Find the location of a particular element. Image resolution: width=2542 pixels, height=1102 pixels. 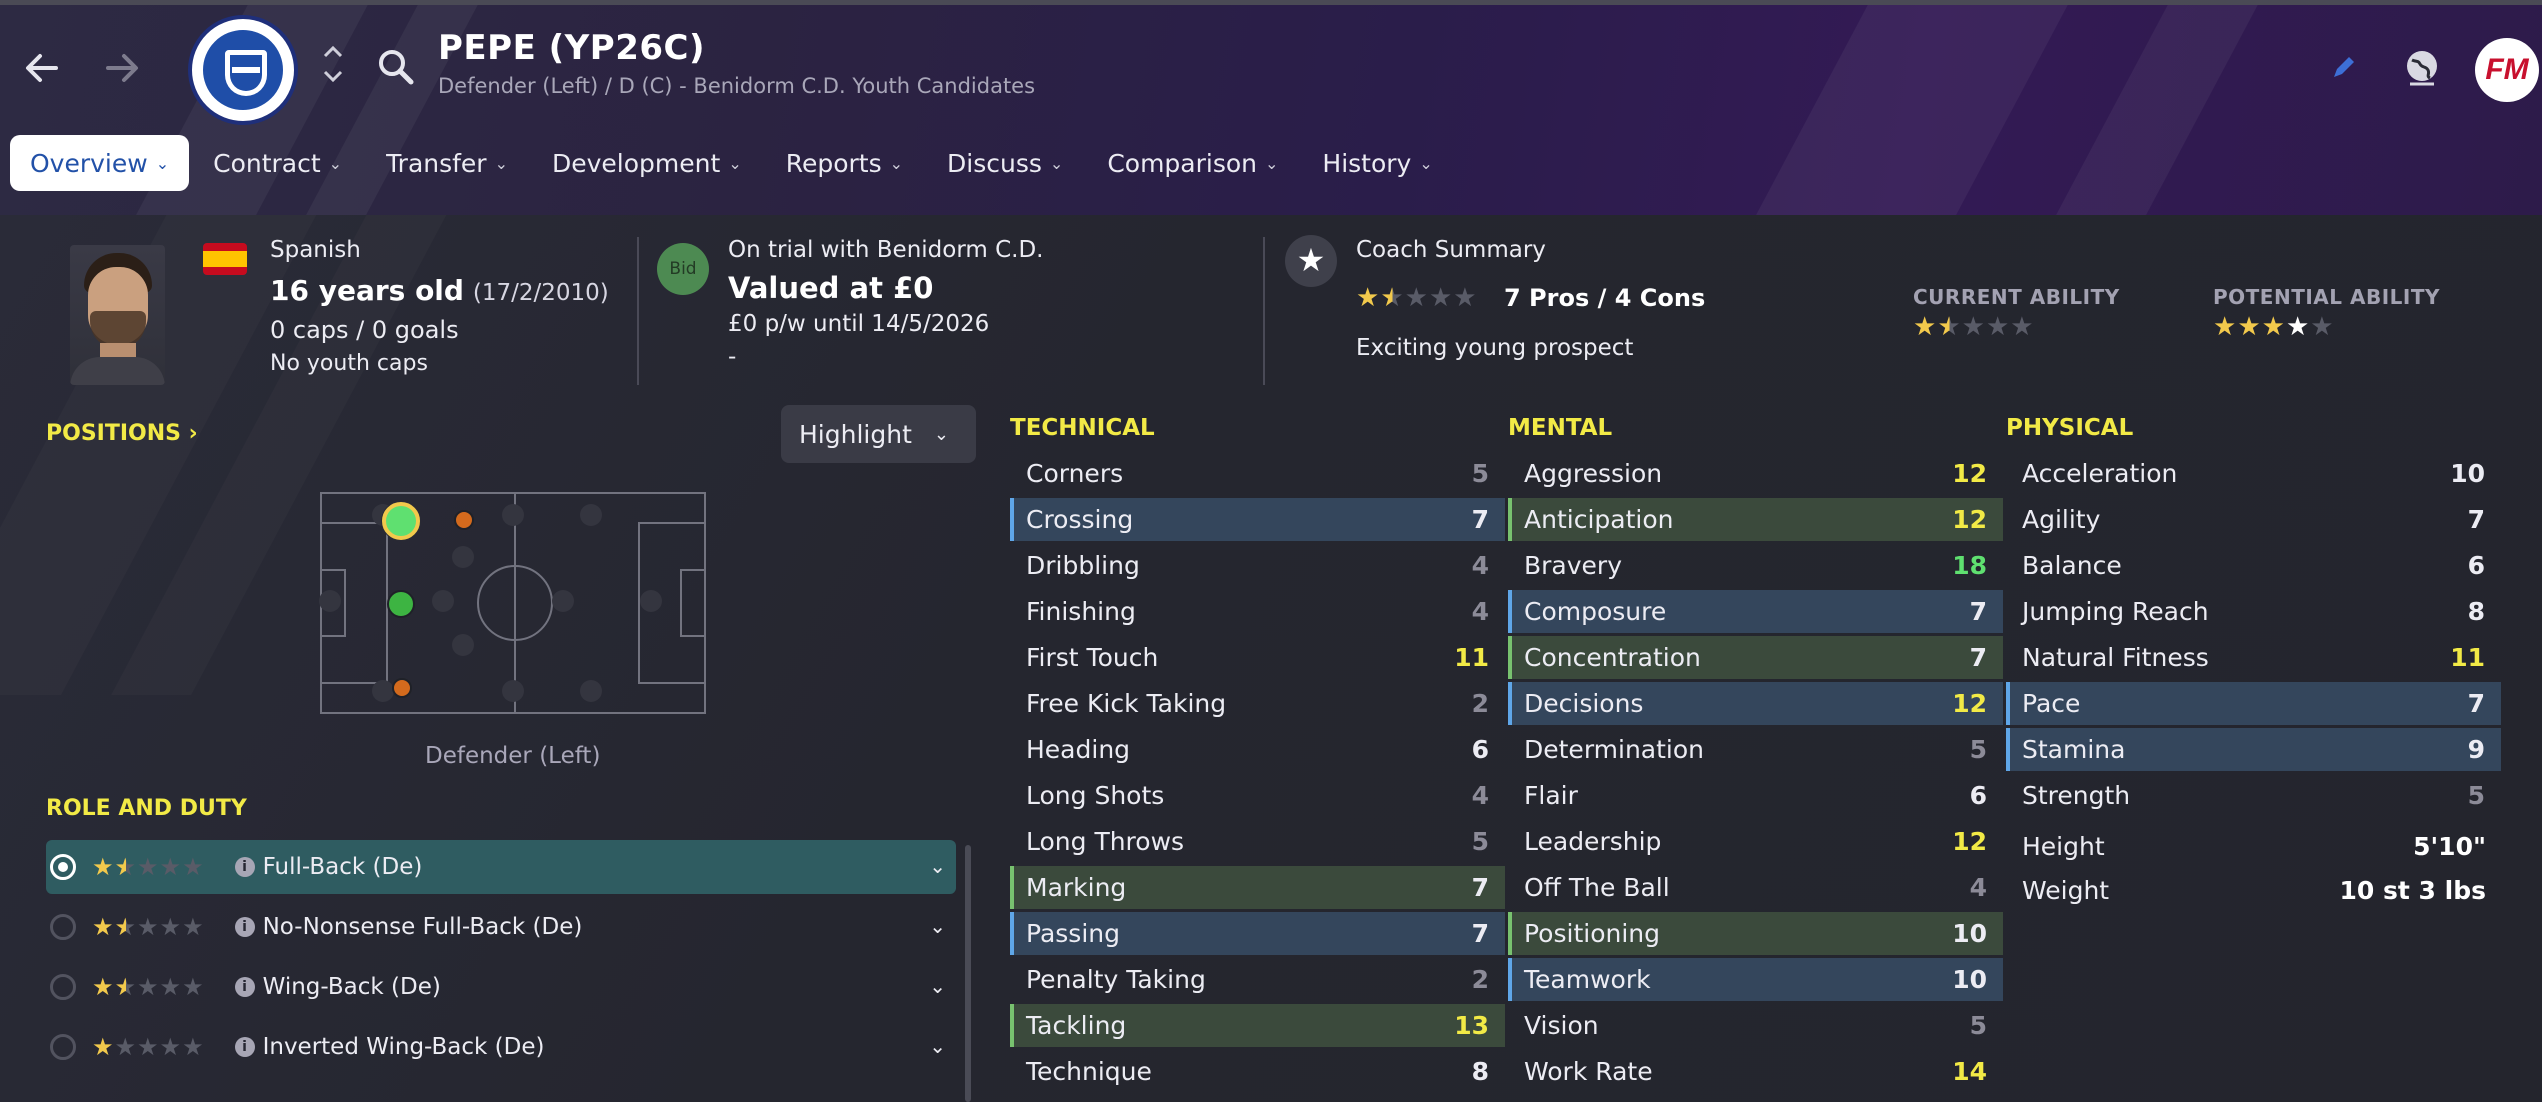

current-ability-label: CURRENT ABILITY is located at coordinates (2016, 297).